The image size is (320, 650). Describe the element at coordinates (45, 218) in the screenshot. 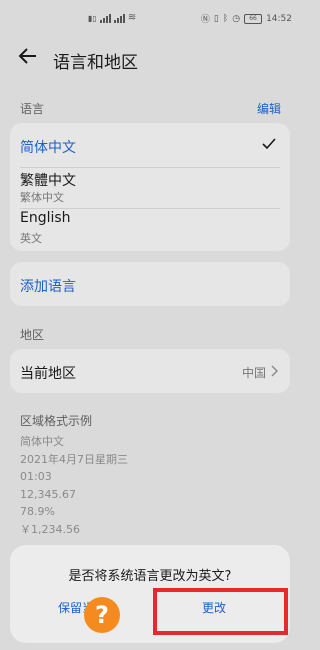

I see `language-name: English` at that location.